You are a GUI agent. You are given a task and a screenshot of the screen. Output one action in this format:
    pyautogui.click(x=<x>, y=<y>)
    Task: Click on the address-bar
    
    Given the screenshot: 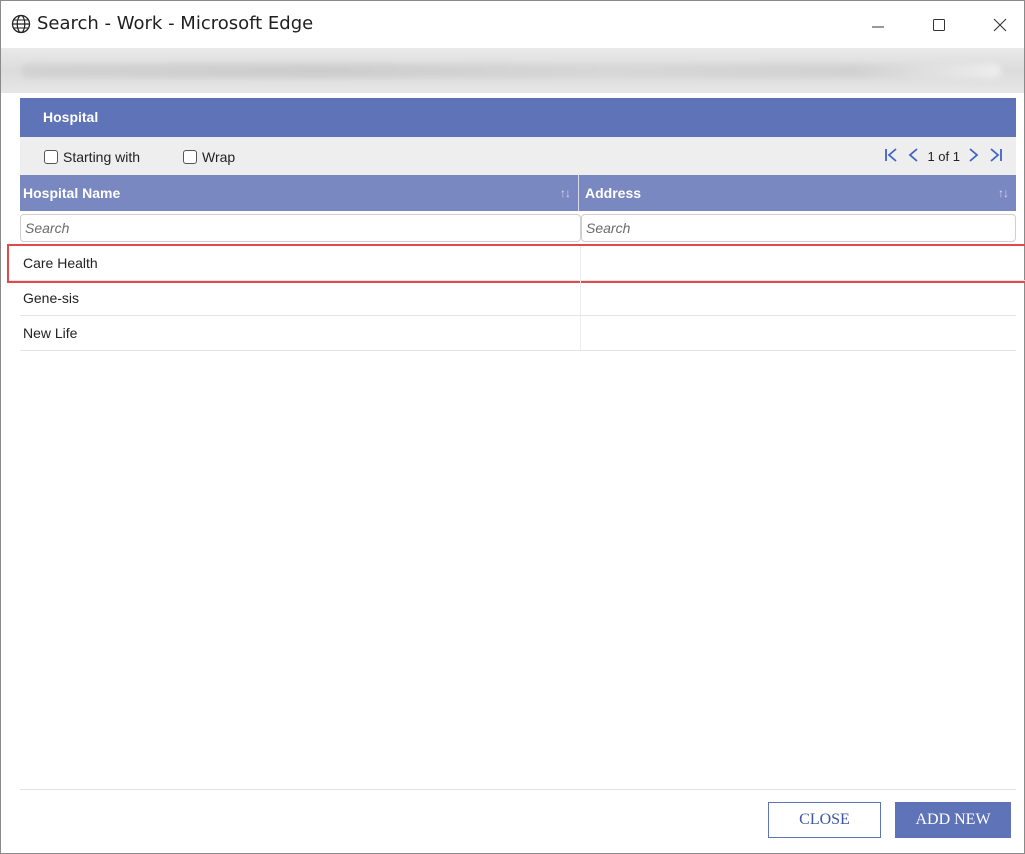 What is the action you would take?
    pyautogui.click(x=512, y=70)
    